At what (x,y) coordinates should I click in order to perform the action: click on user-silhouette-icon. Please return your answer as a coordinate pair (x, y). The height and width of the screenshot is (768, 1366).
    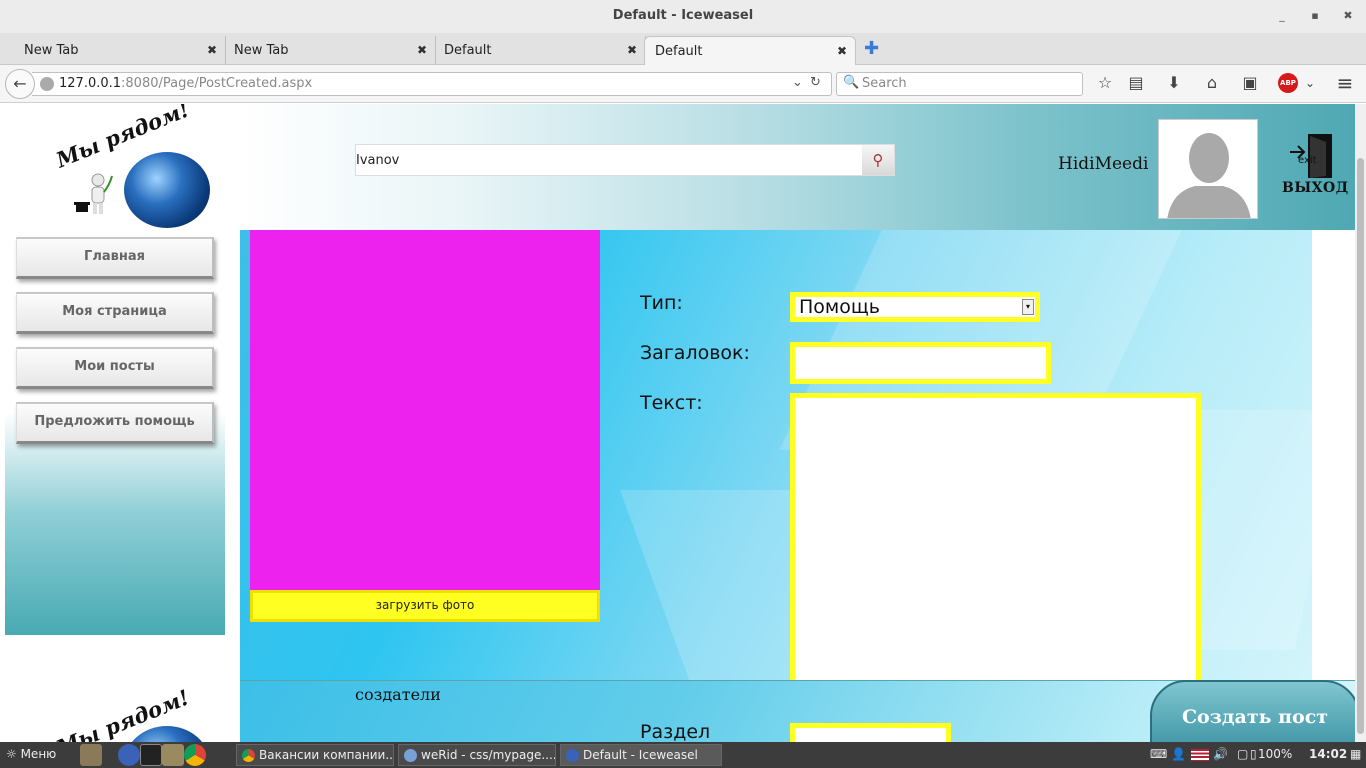
    Looking at the image, I should click on (1208, 169).